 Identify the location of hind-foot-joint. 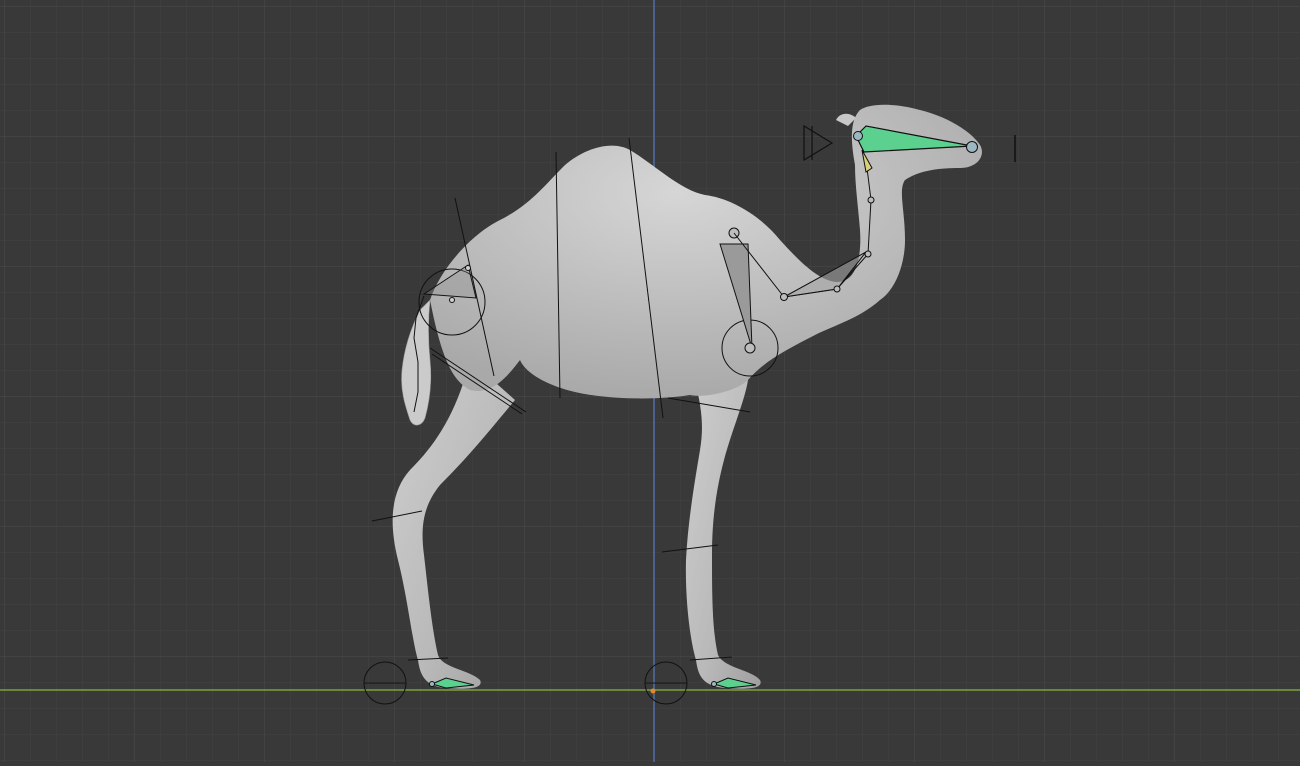
(432, 684).